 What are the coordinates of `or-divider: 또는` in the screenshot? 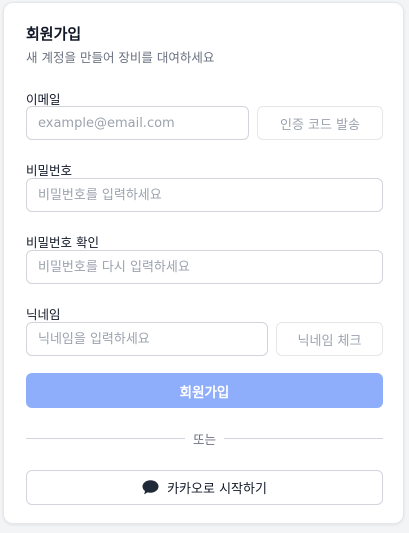 It's located at (205, 438).